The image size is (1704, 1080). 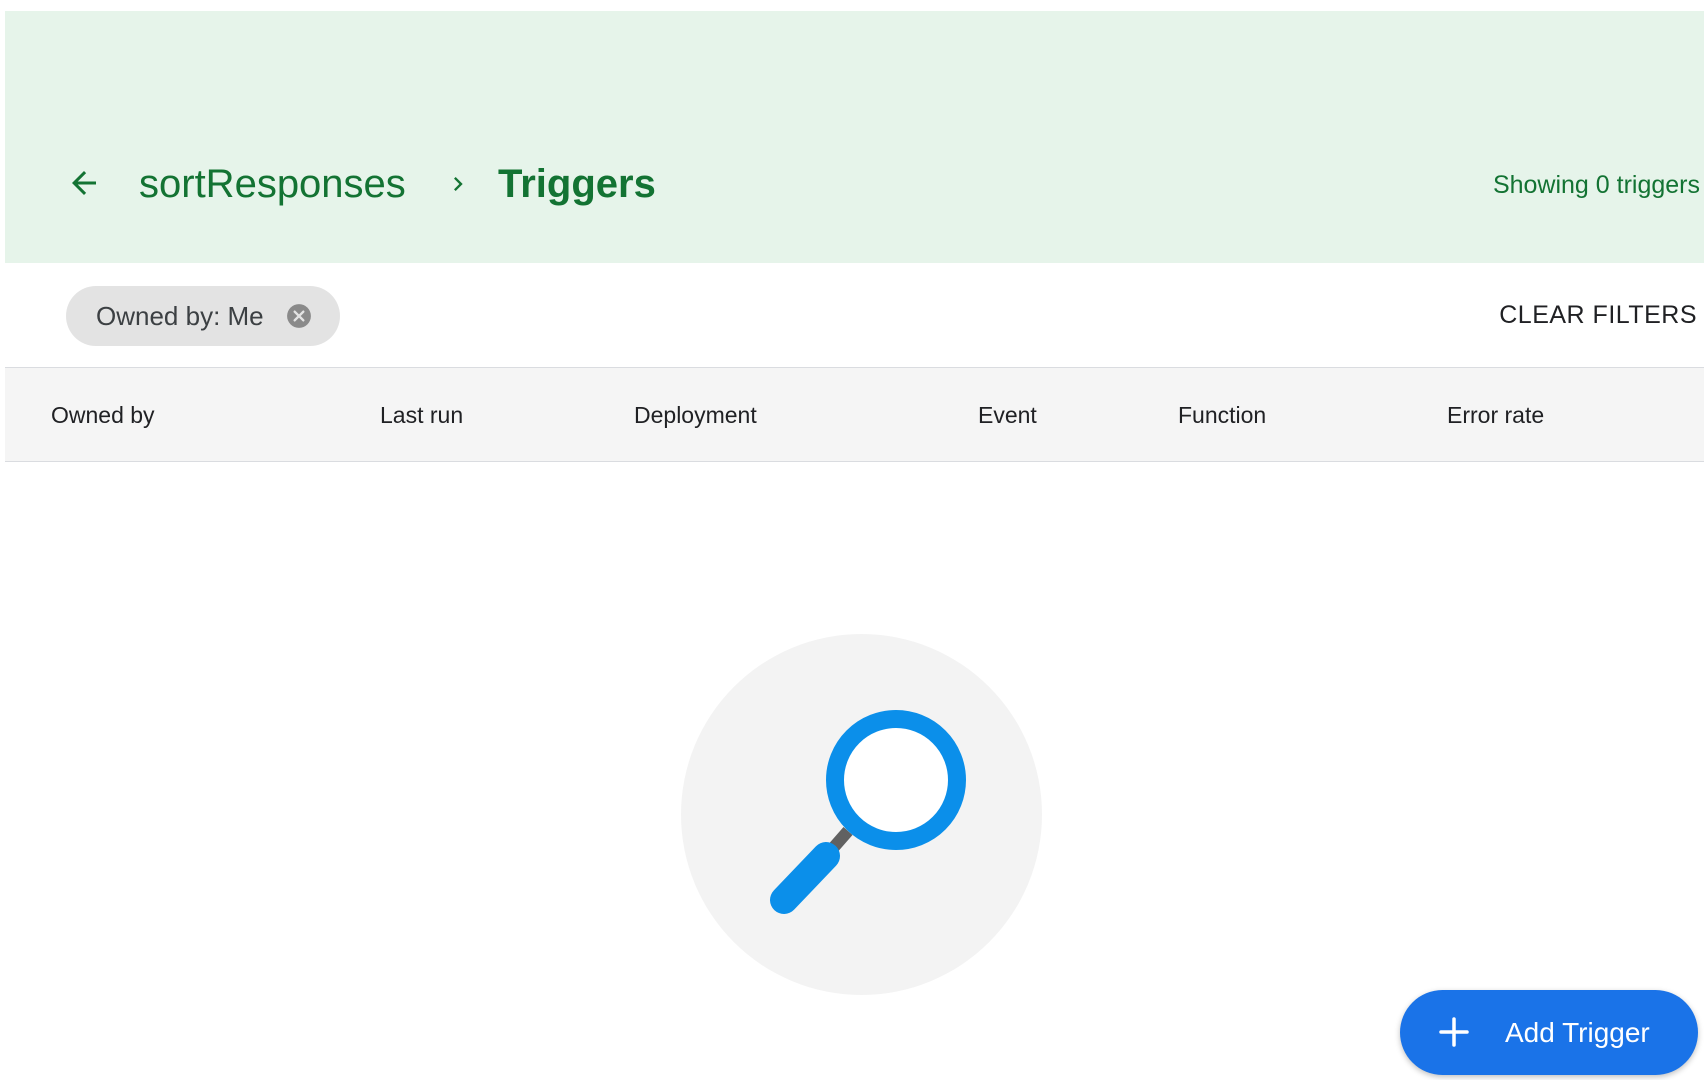 What do you see at coordinates (421, 415) in the screenshot?
I see `column-header-last-run: Last run` at bounding box center [421, 415].